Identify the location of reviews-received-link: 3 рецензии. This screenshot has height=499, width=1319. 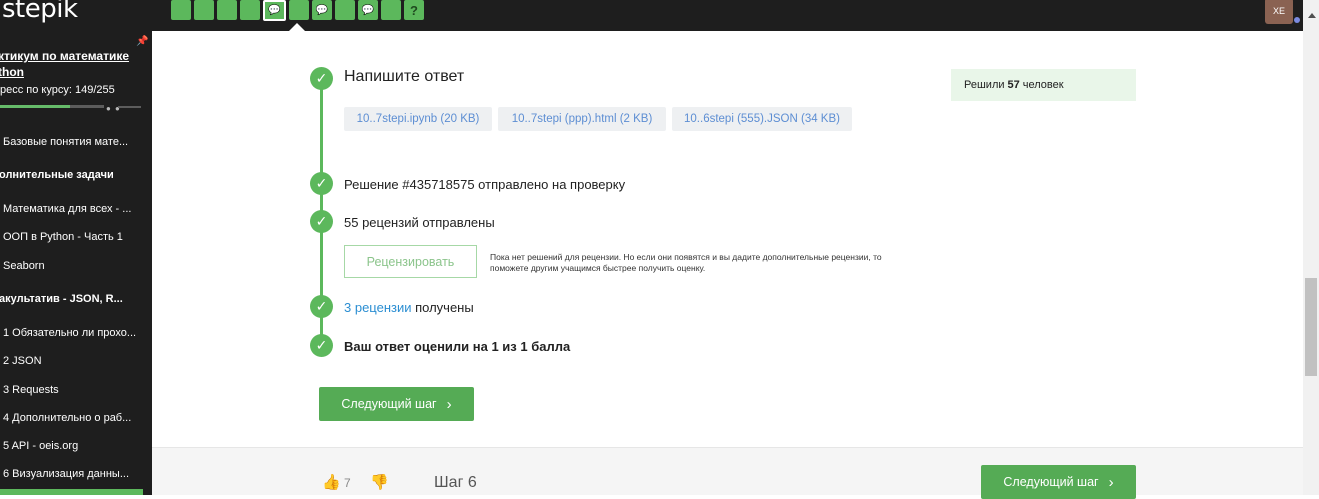
(378, 307).